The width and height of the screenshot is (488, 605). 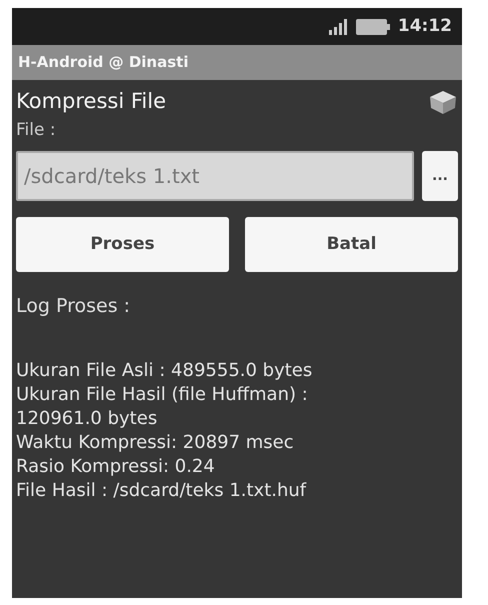 I want to click on process-button: Proses, so click(x=122, y=244).